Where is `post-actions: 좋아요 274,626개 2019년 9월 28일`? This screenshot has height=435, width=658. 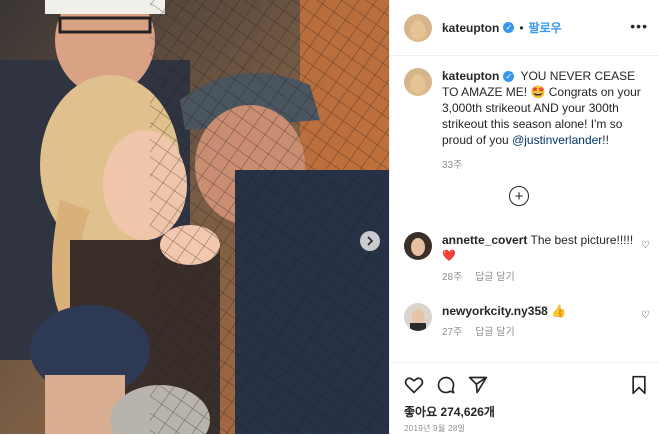 post-actions: 좋아요 274,626개 2019년 9월 28일 is located at coordinates (524, 398).